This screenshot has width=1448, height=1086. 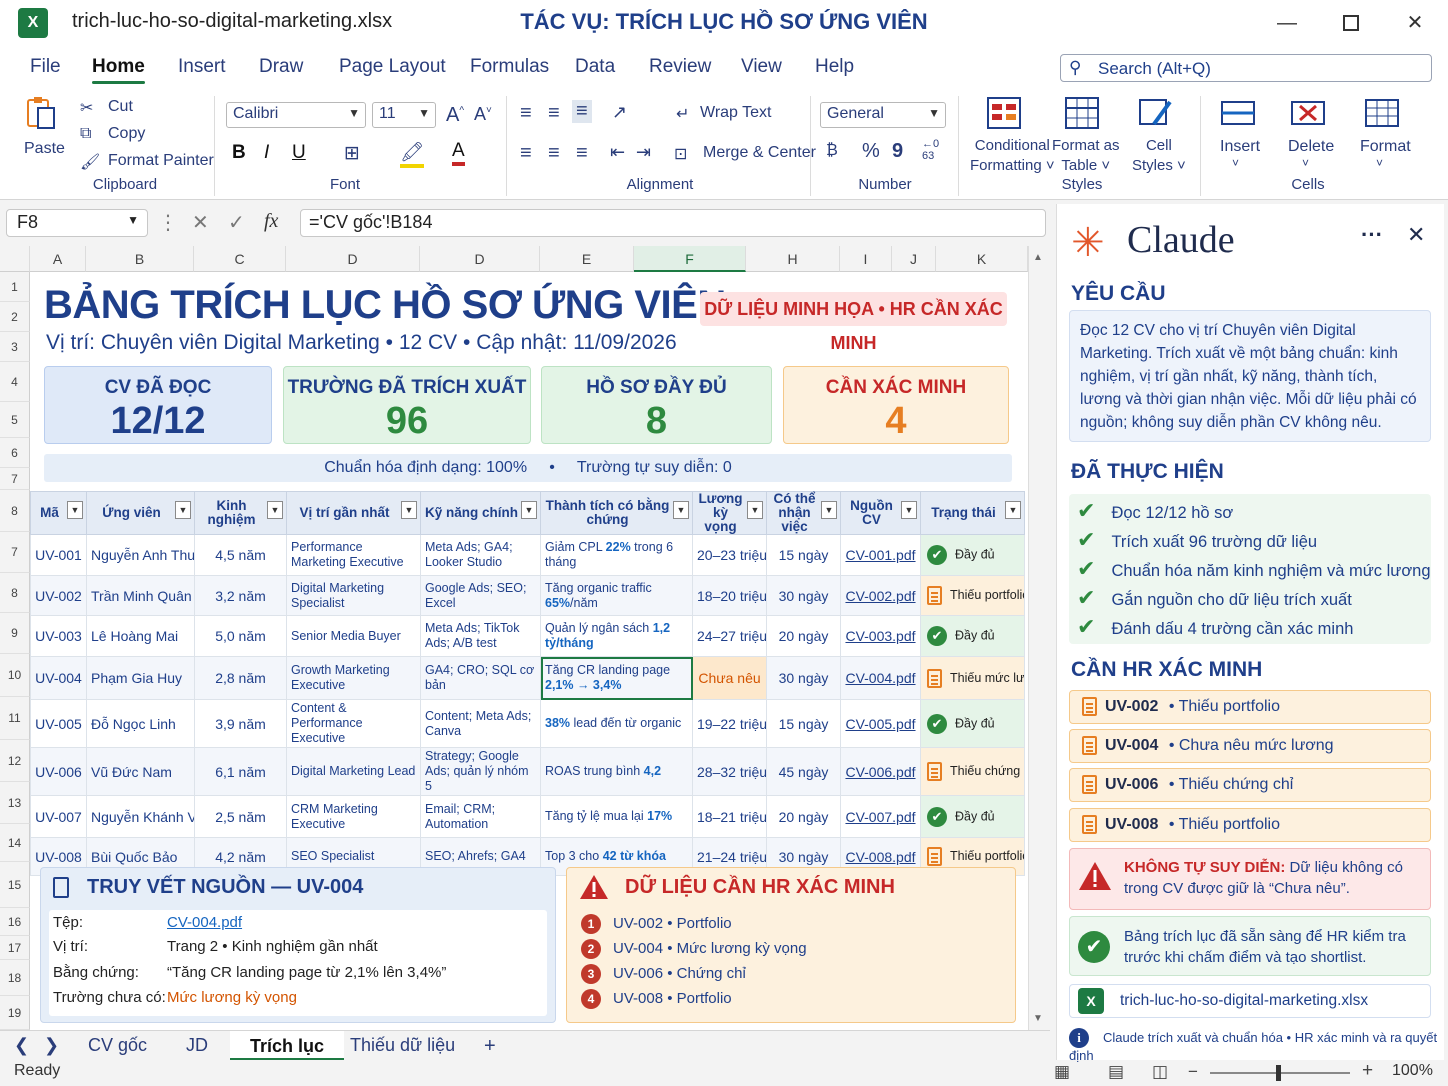 What do you see at coordinates (204, 922) in the screenshot?
I see `trace-file-link: CV-004.pdf` at bounding box center [204, 922].